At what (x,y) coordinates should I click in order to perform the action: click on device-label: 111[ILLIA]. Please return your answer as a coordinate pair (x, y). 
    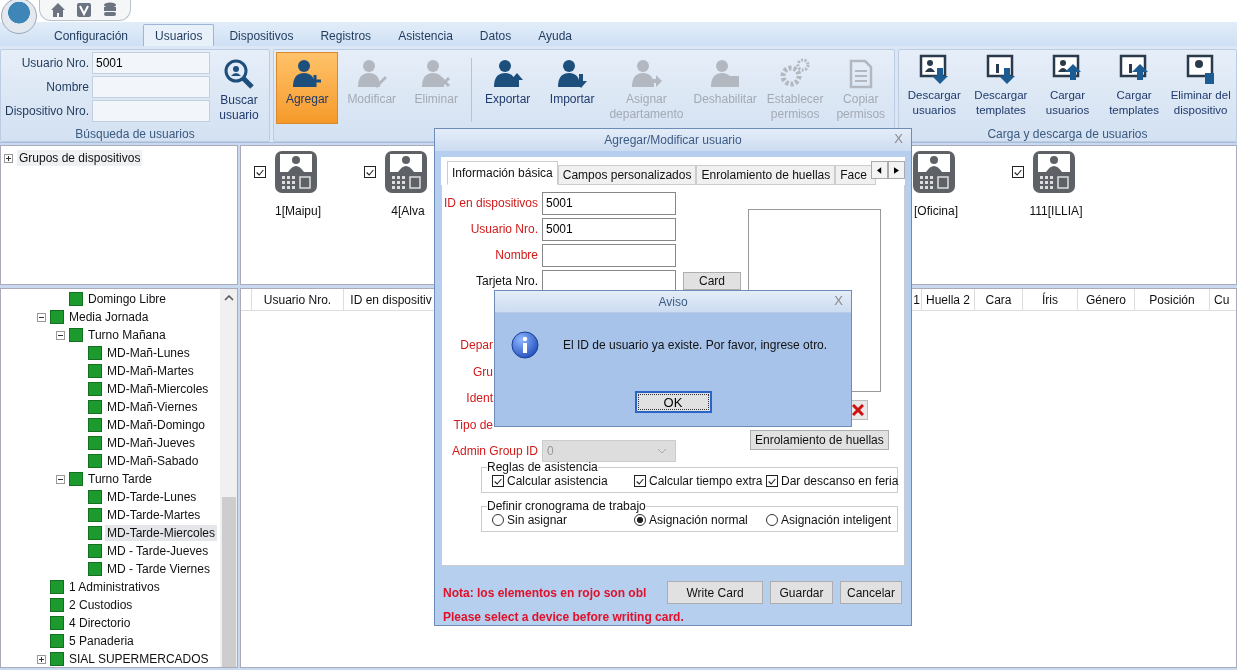
    Looking at the image, I should click on (1056, 211).